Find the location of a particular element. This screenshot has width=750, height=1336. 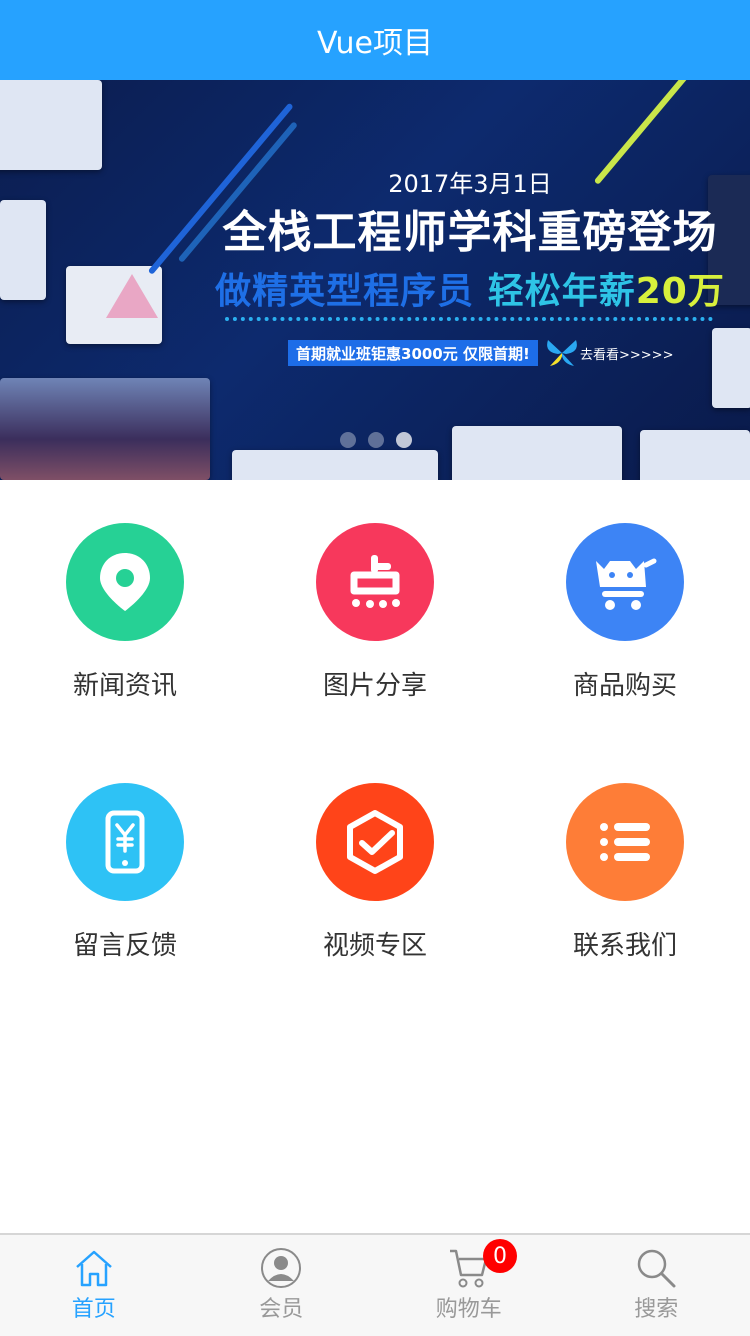

grid-item-contact: 联系我们 is located at coordinates (625, 870).